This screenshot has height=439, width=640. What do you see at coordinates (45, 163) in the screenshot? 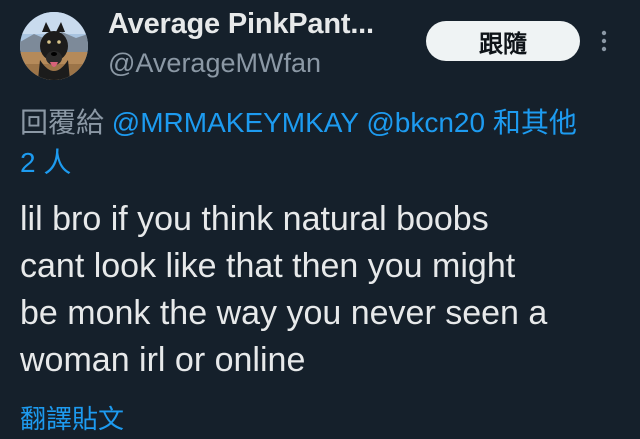
I see `others-count-link: 2 人` at bounding box center [45, 163].